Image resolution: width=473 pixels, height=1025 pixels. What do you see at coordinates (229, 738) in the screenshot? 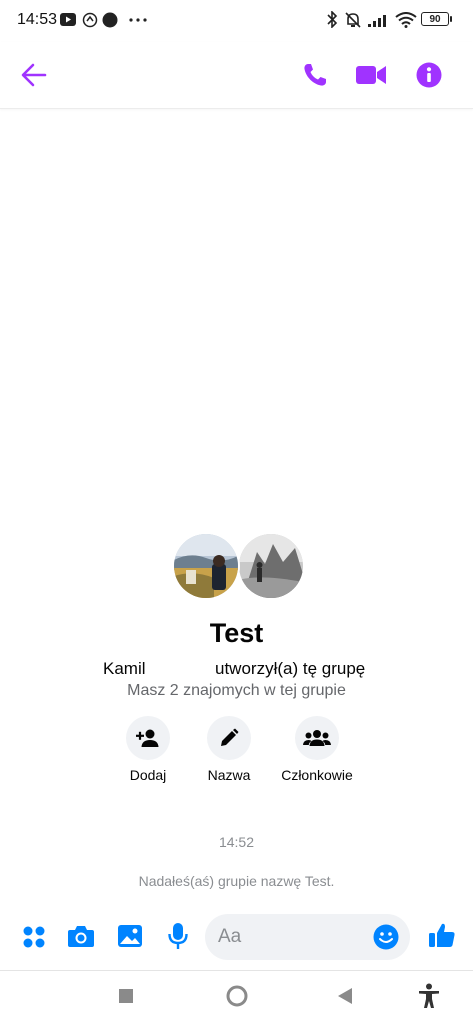
I see `pencil-icon` at bounding box center [229, 738].